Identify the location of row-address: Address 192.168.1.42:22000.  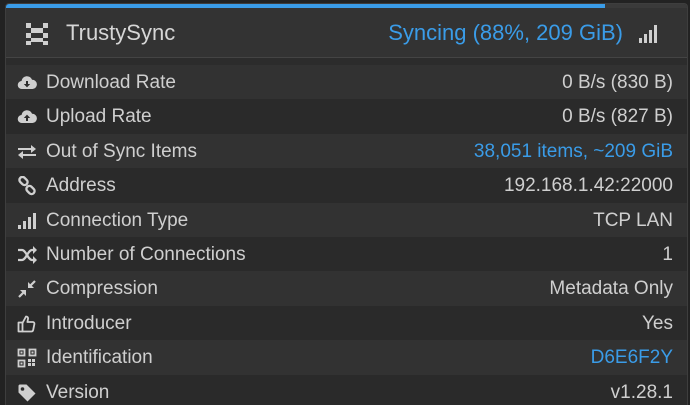
(346, 185).